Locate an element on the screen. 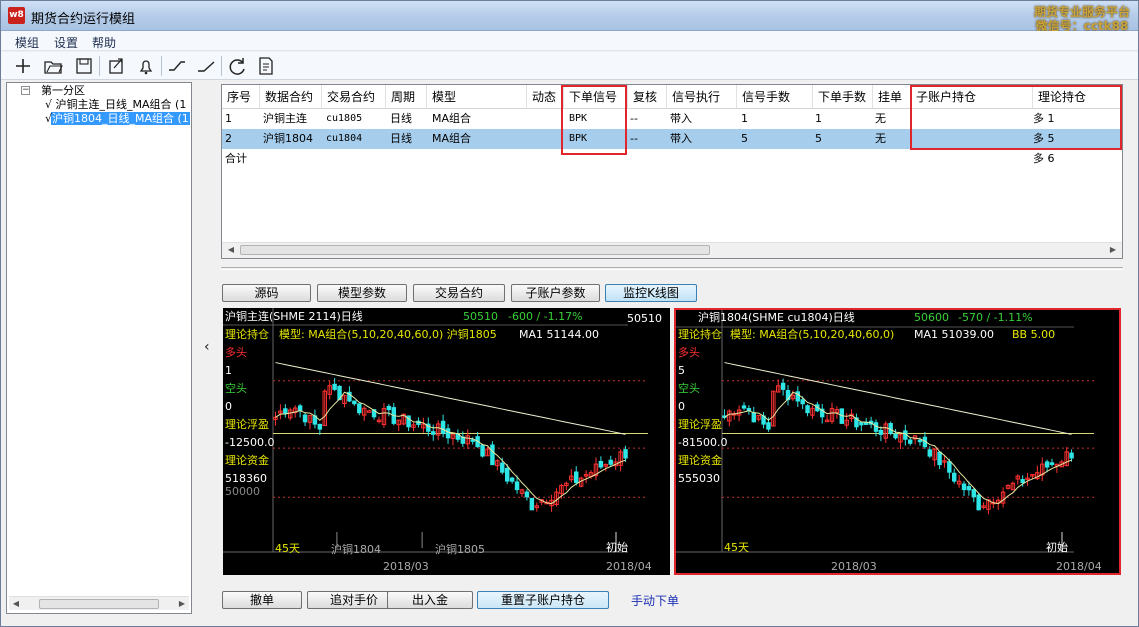 The width and height of the screenshot is (1139, 627). cell-signal-lots: 1 is located at coordinates (744, 118).